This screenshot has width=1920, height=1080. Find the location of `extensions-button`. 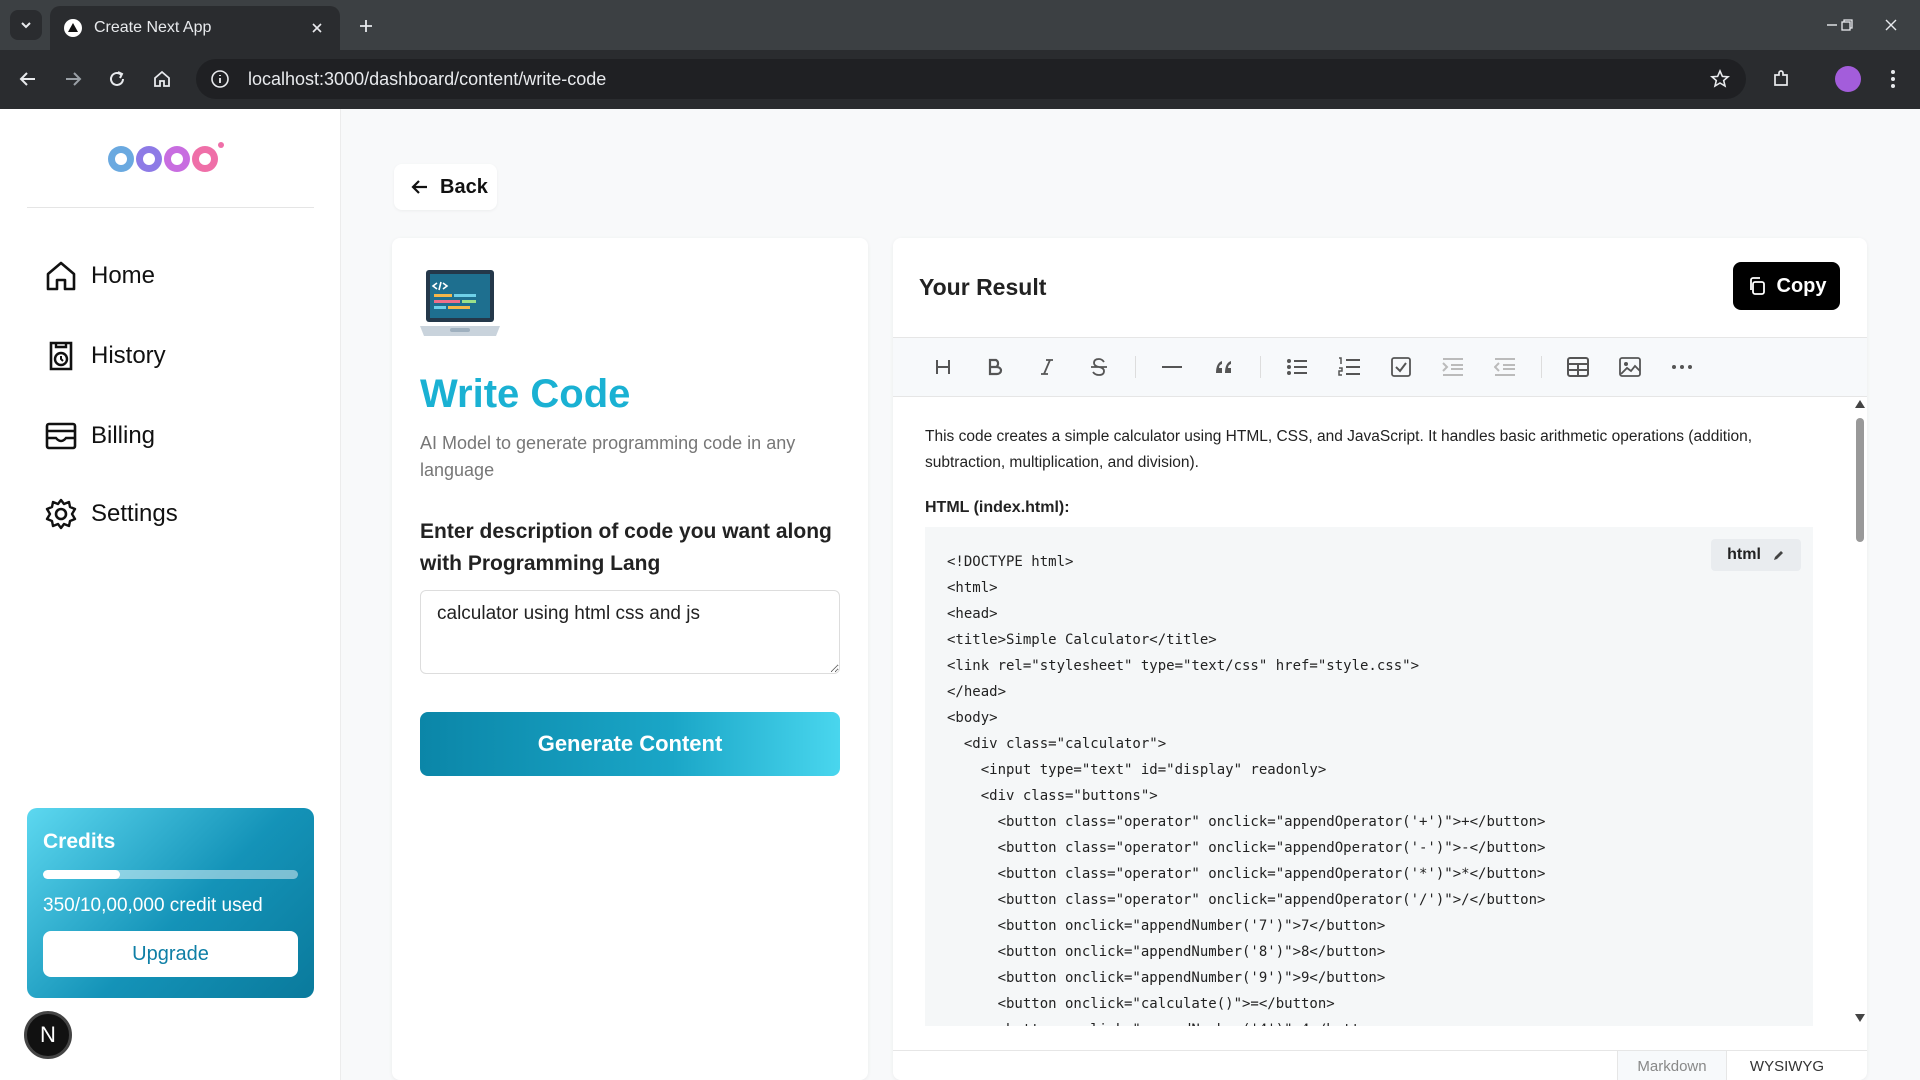

extensions-button is located at coordinates (1781, 79).